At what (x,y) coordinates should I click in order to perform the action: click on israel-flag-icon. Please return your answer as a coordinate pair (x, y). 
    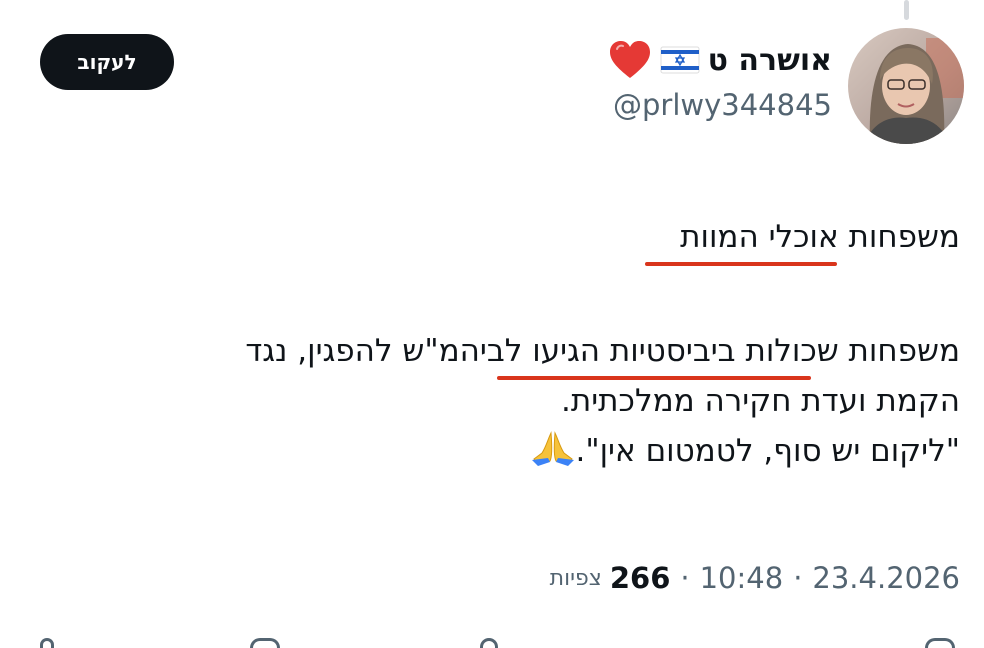
    Looking at the image, I should click on (680, 60).